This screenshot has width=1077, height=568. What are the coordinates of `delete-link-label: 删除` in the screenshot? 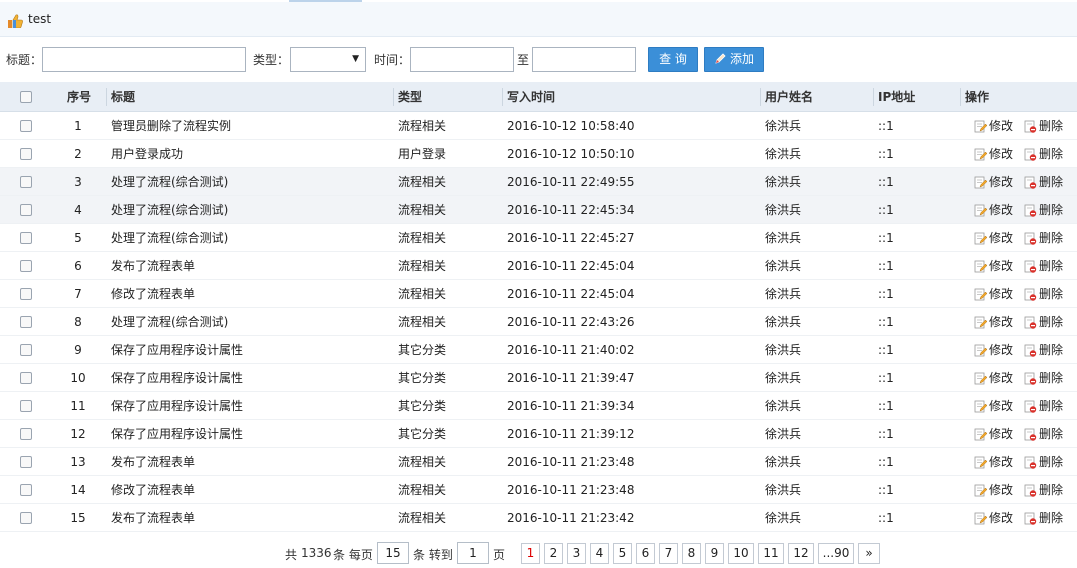 It's located at (1051, 406).